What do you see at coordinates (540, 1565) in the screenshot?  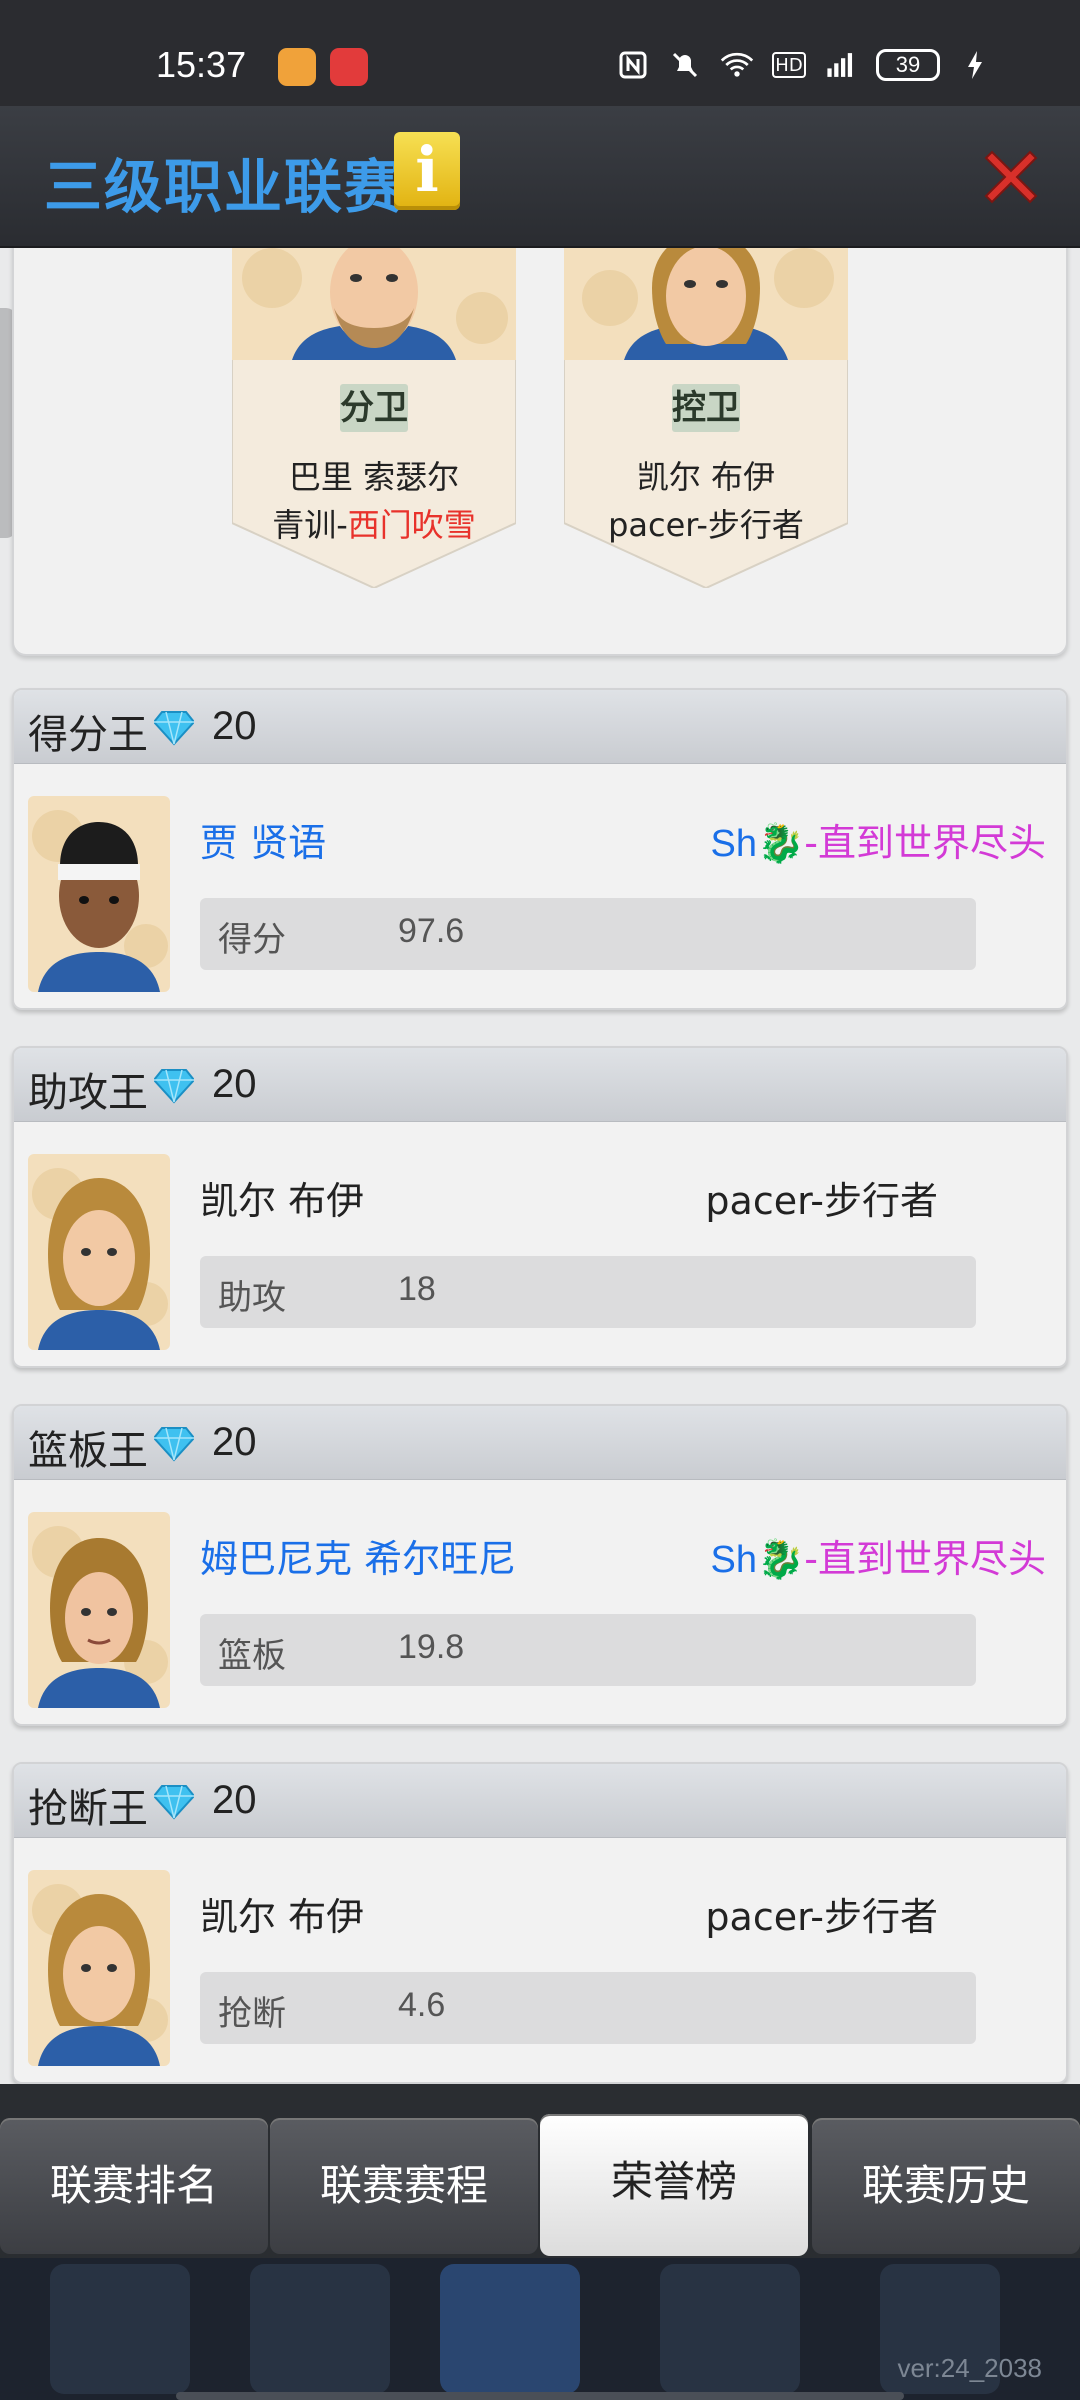 I see `award-card-rebounds: 篮板王 20 姆巴尼克 希尔旺尼 Sh🐉-直到世界尽头 篮板 19.8` at bounding box center [540, 1565].